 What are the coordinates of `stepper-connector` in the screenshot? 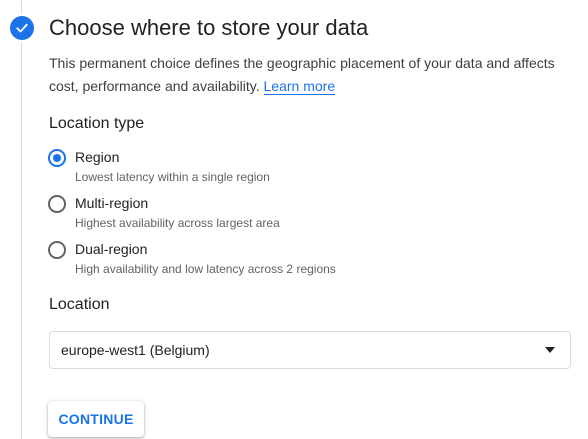 It's located at (21, 240).